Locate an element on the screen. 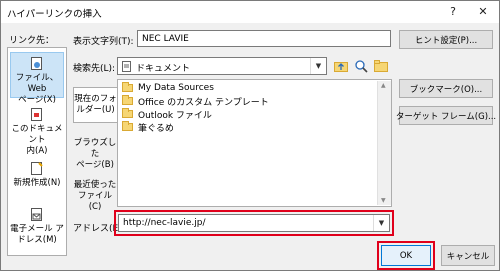  nav-current-folder: 現在のフォ ルダー(U) is located at coordinates (95, 105).